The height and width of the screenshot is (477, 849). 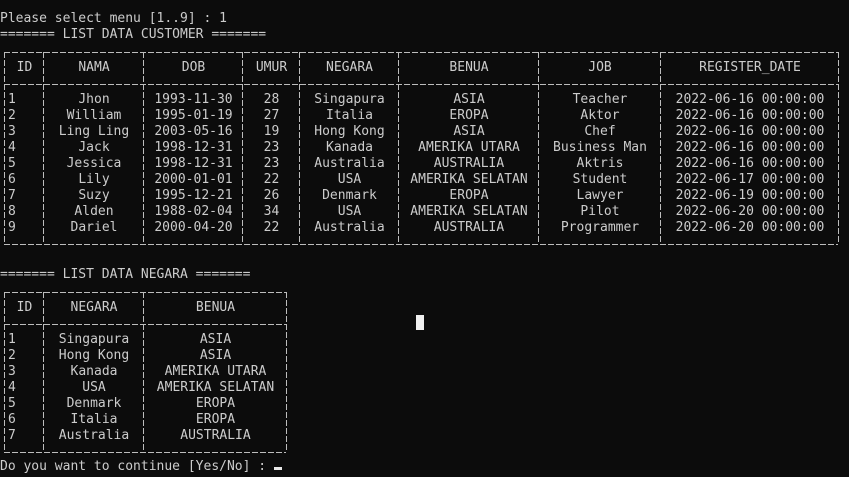 I want to click on negara-table-header-benua: BENUA, so click(x=215, y=307).